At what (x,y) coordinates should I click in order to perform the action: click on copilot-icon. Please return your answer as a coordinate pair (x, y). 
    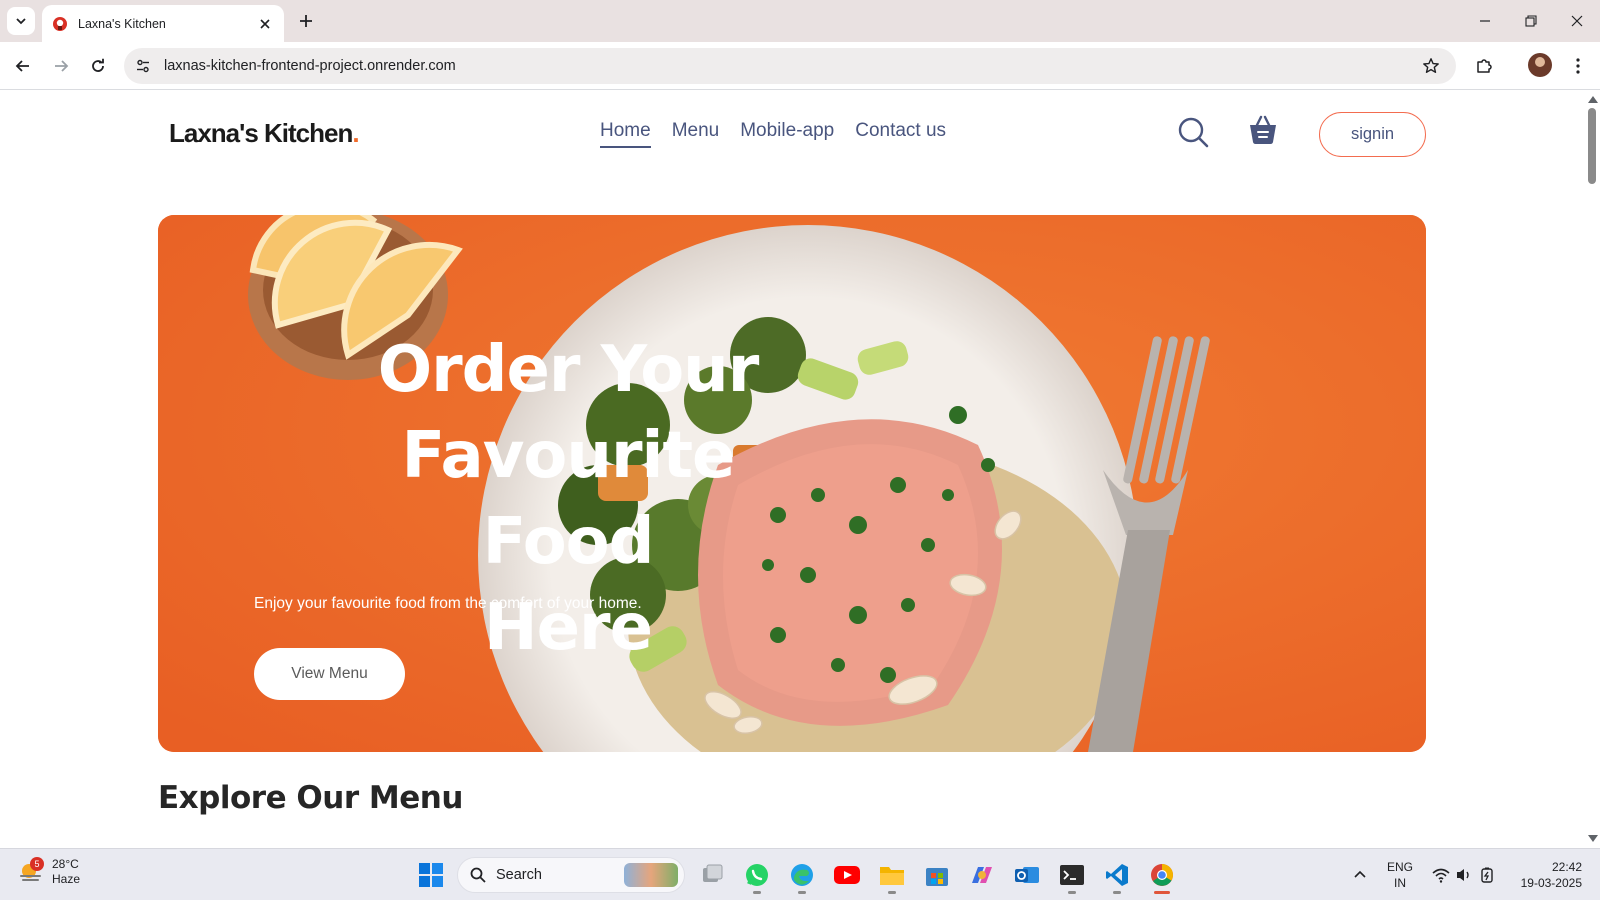
    Looking at the image, I should click on (982, 875).